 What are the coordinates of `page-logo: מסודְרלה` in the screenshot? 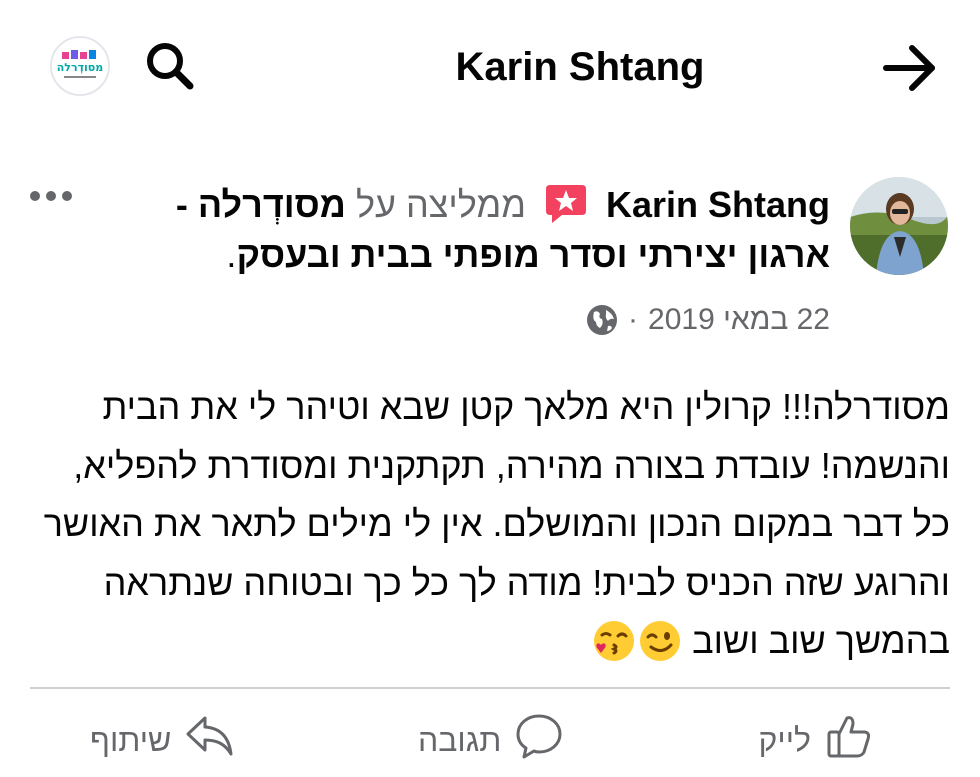 It's located at (80, 66).